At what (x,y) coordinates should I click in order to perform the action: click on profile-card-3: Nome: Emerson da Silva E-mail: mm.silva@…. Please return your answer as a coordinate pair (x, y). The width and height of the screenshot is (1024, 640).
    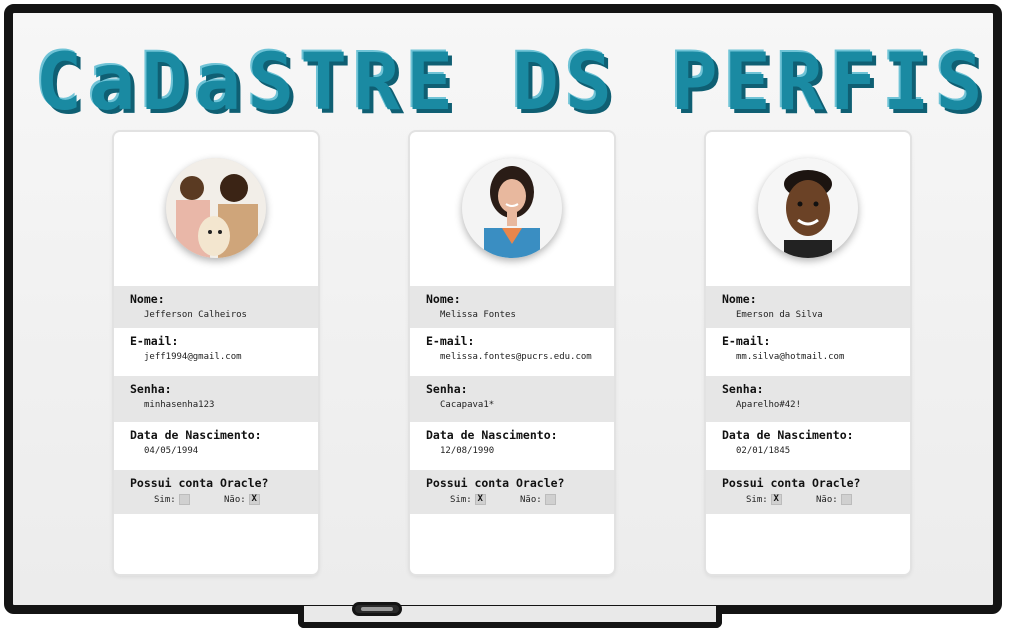
    Looking at the image, I should click on (808, 353).